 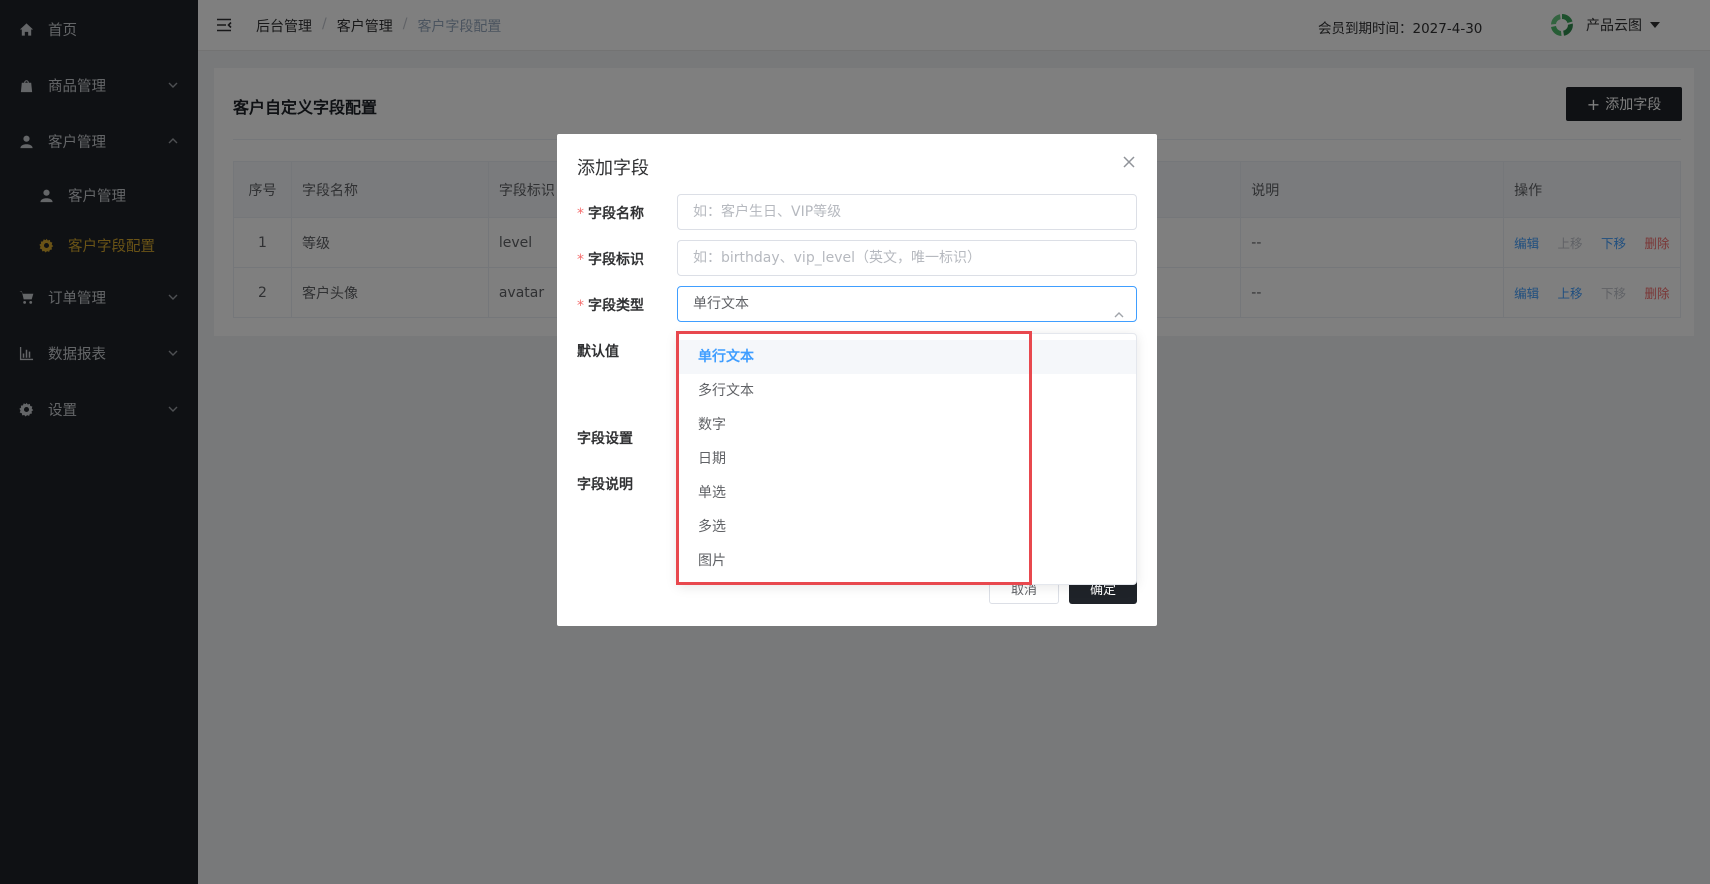 What do you see at coordinates (907, 304) in the screenshot?
I see `field-type-select: 单行文本` at bounding box center [907, 304].